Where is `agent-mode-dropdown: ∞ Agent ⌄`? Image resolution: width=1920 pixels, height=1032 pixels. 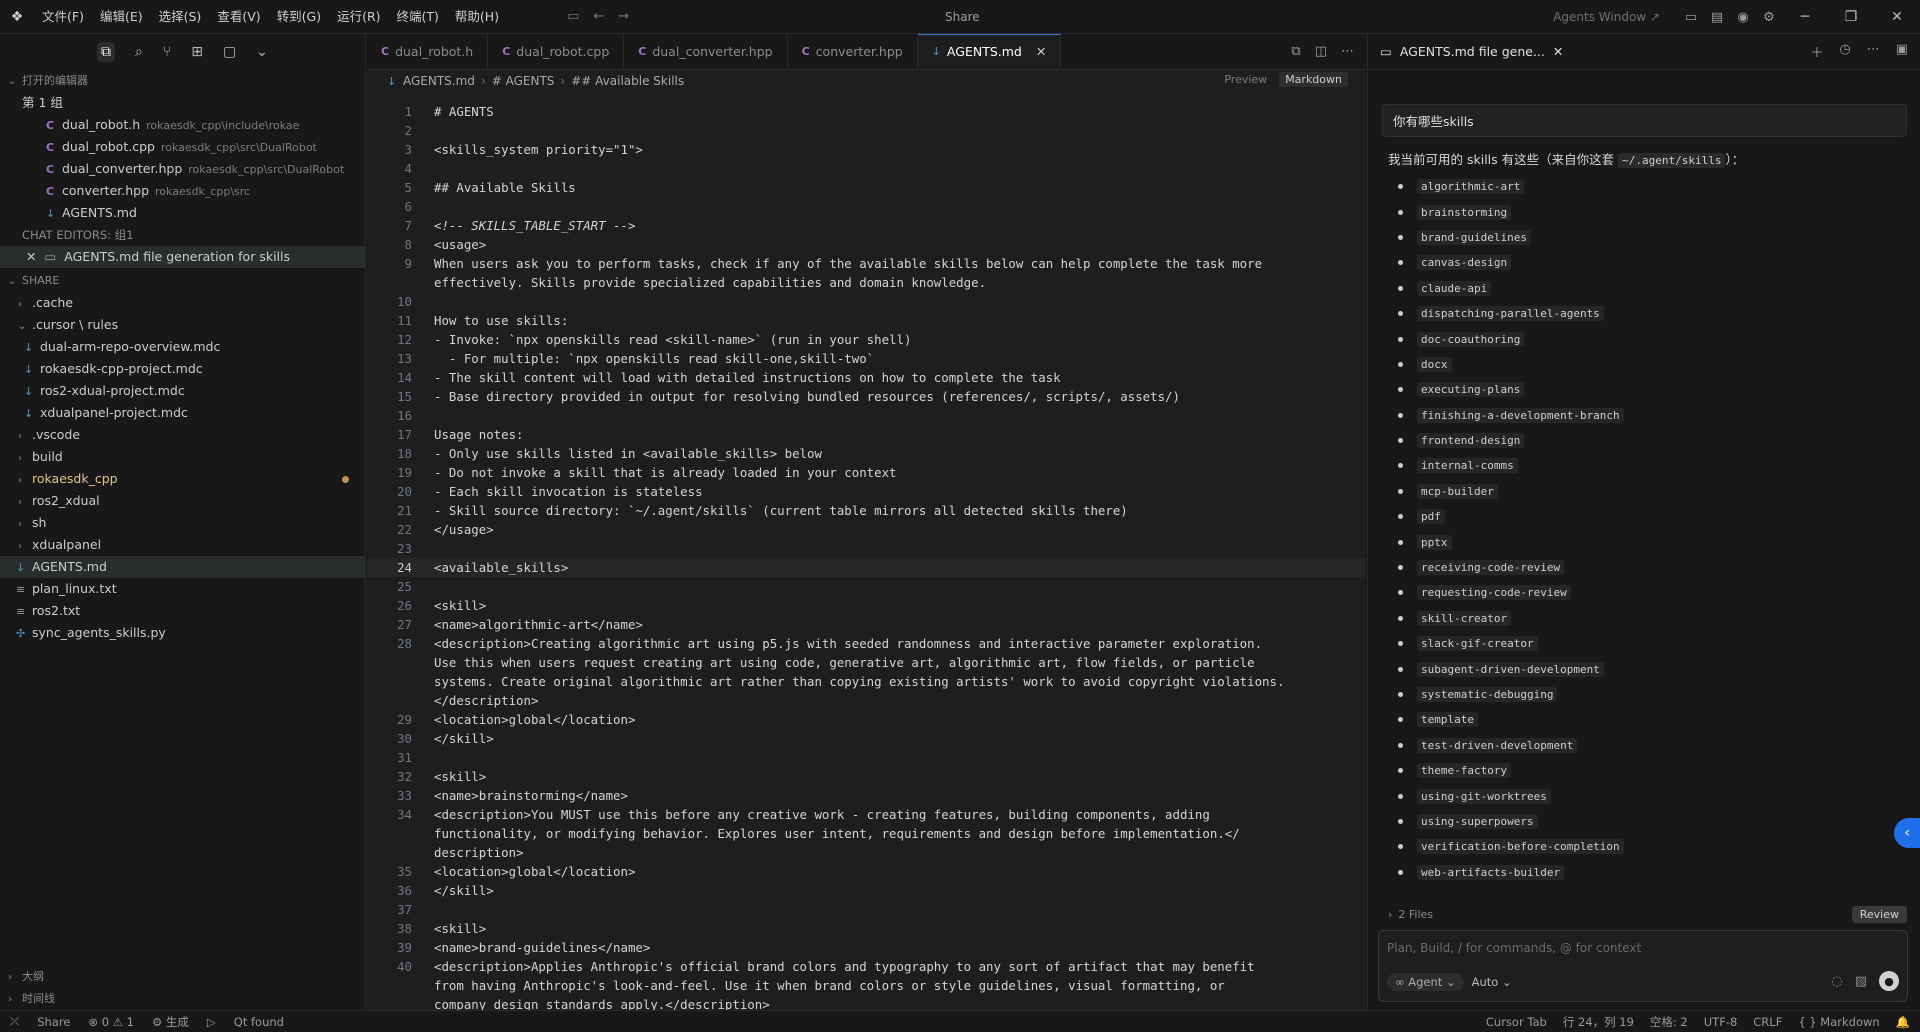 agent-mode-dropdown: ∞ Agent ⌄ is located at coordinates (1425, 982).